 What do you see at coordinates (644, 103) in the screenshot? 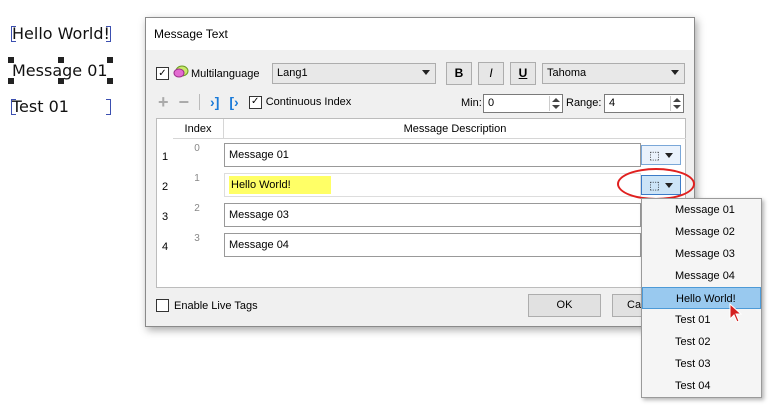
I see `range-spinbox: 4` at bounding box center [644, 103].